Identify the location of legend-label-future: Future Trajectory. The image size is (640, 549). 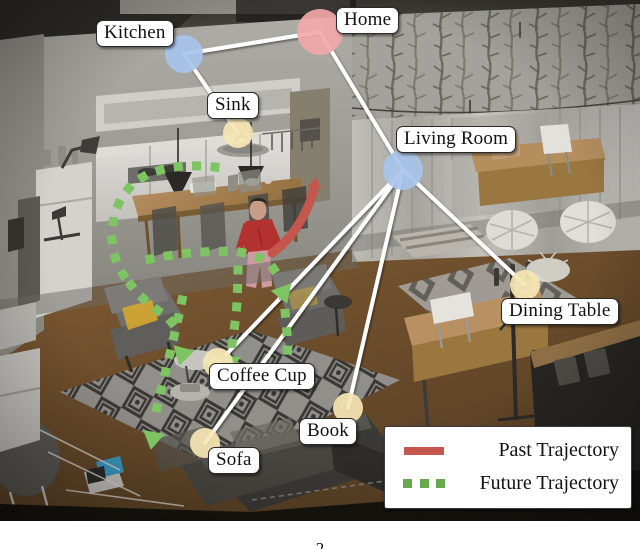
(549, 483).